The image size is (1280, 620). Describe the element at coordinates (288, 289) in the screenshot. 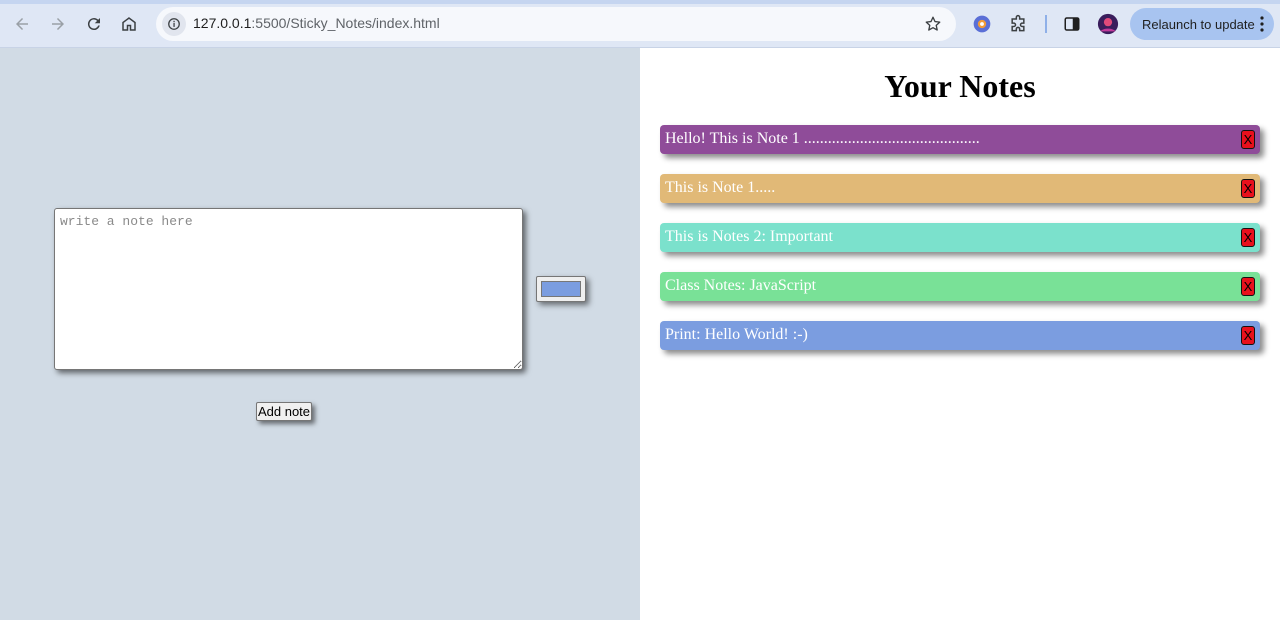

I see `note-textarea` at that location.